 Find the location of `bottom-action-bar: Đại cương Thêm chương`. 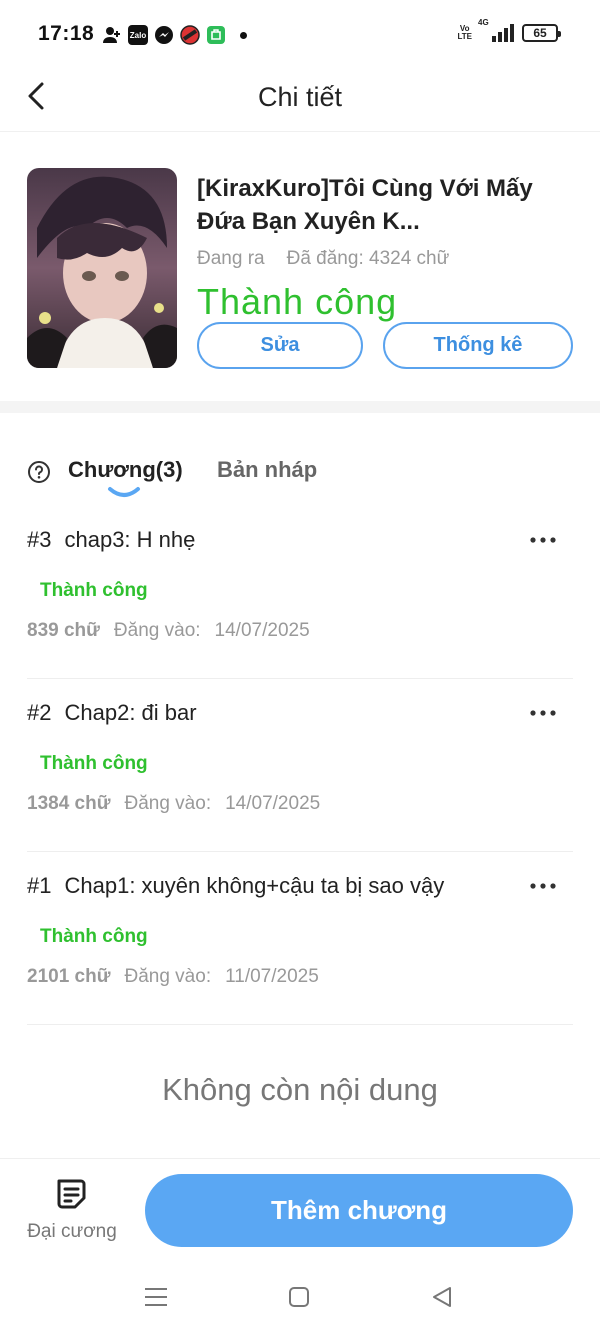

bottom-action-bar: Đại cương Thêm chương is located at coordinates (300, 1211).